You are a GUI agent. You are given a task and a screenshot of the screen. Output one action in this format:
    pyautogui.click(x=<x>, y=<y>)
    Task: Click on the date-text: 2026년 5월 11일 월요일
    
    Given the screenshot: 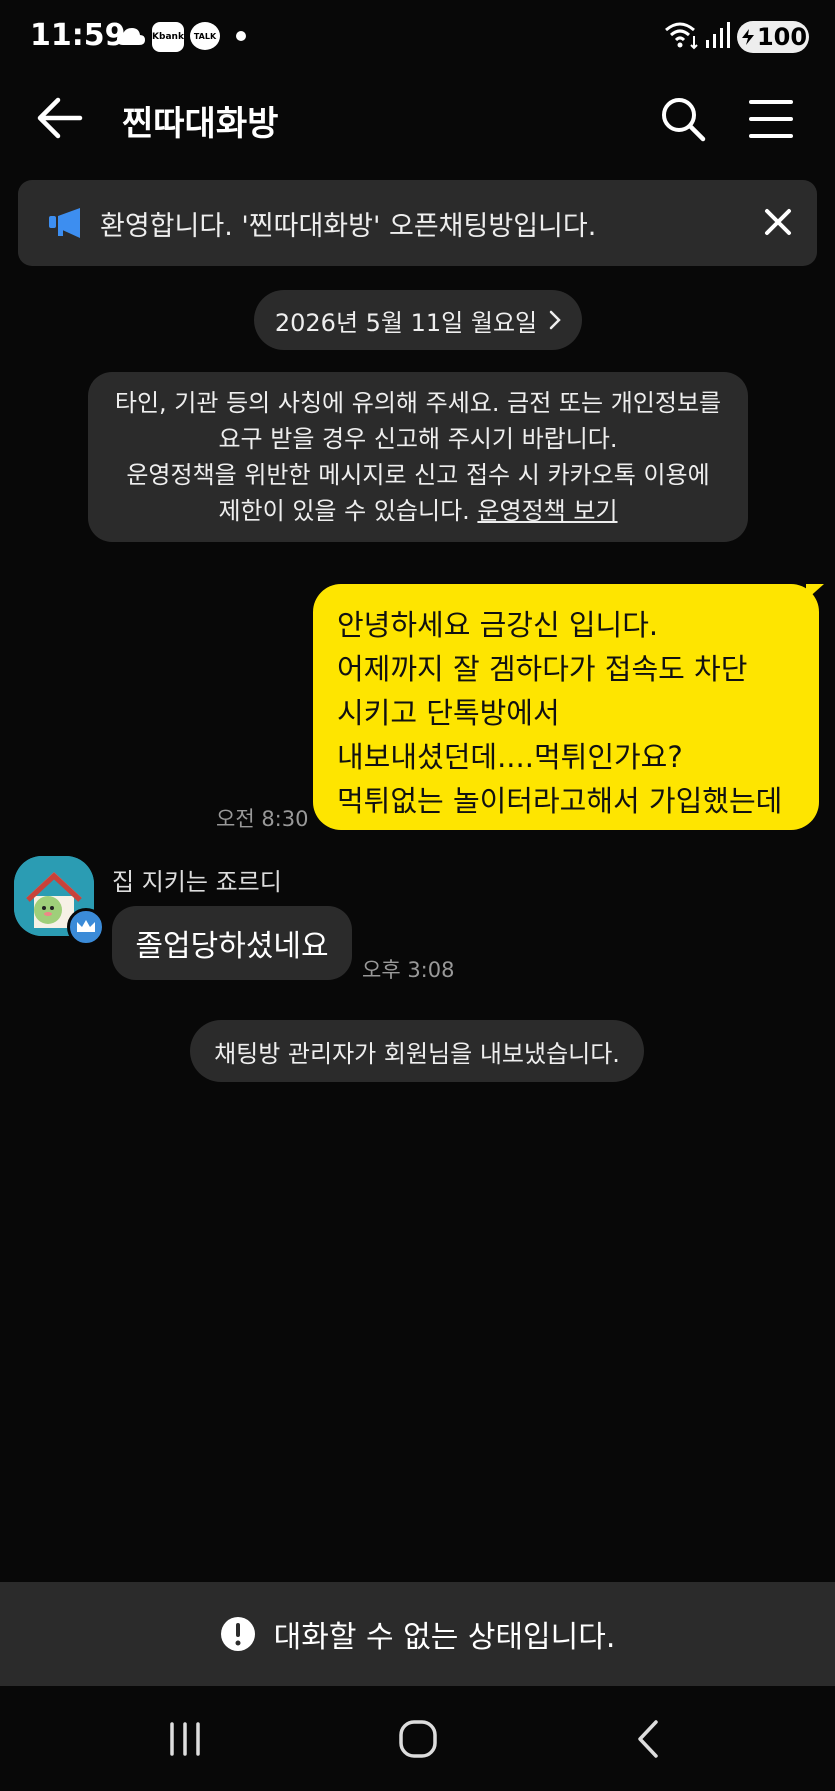 What is the action you would take?
    pyautogui.click(x=406, y=322)
    